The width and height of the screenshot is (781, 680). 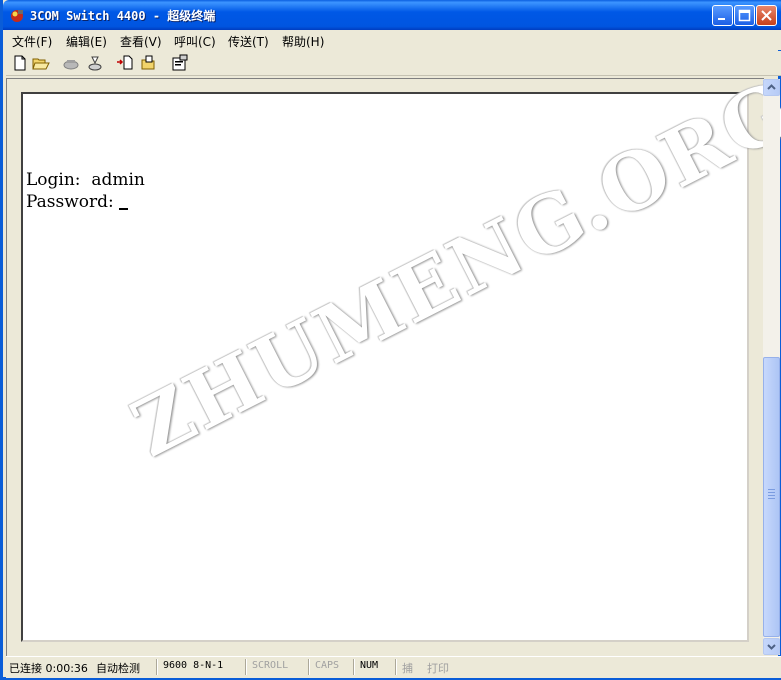 I want to click on scroll-down-button, so click(x=771, y=646).